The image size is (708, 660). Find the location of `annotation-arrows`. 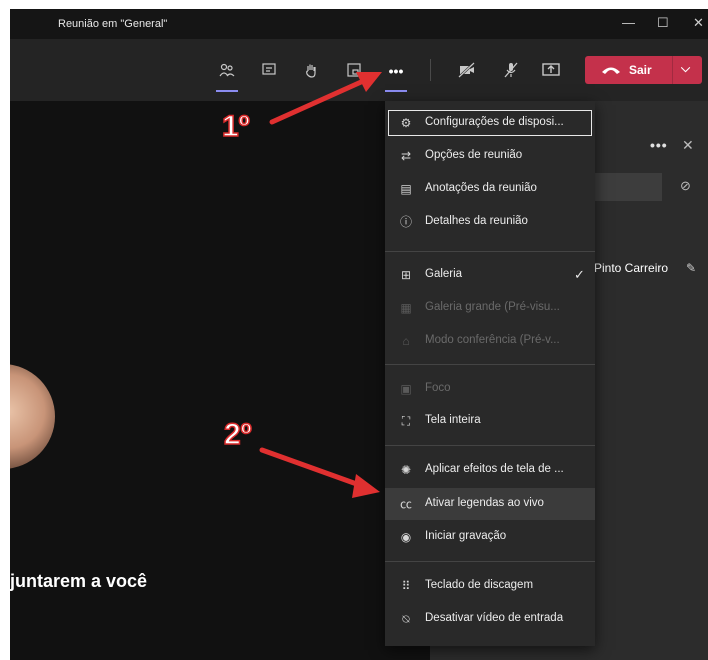

annotation-arrows is located at coordinates (320, 285).